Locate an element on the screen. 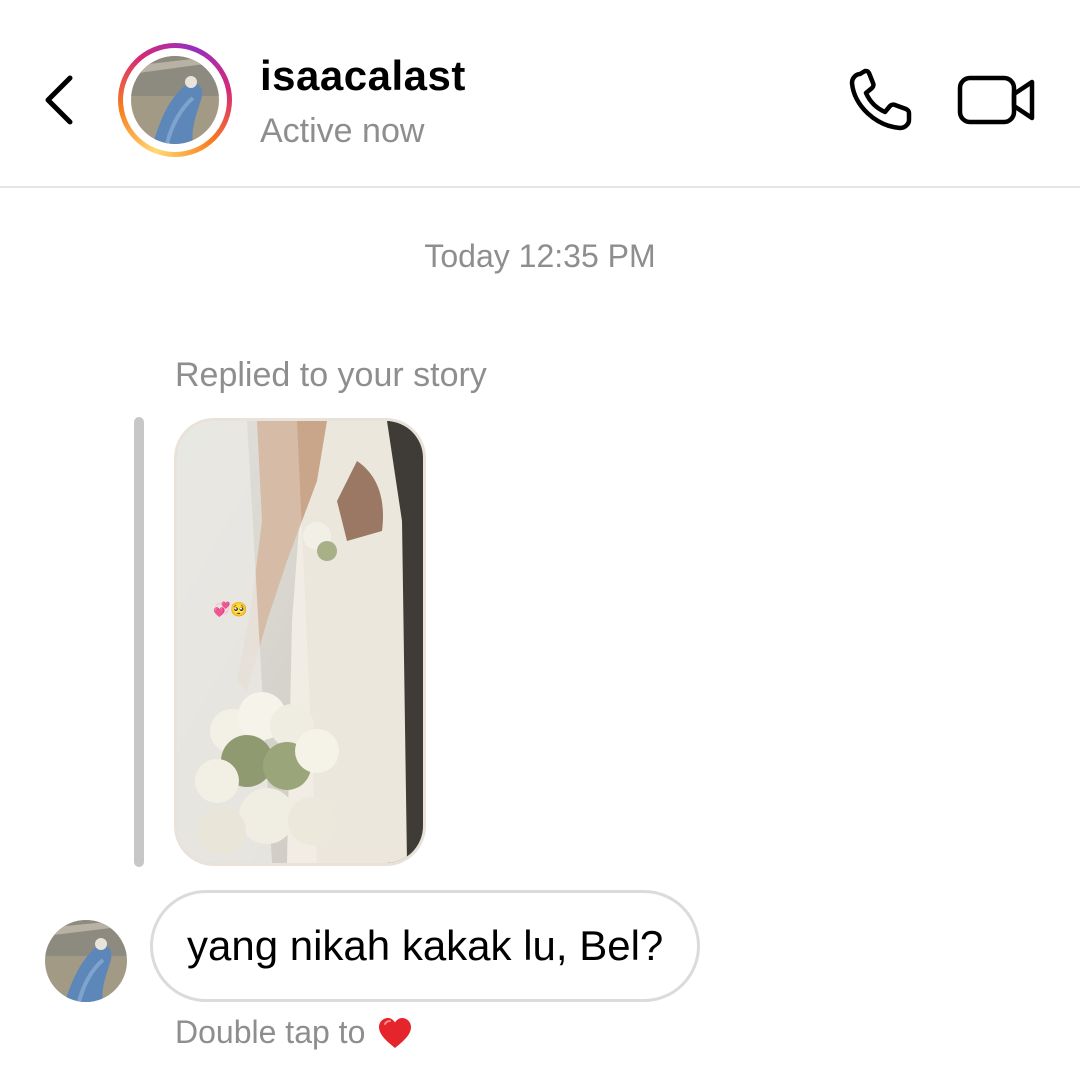 This screenshot has height=1081, width=1080. header-divider is located at coordinates (540, 187).